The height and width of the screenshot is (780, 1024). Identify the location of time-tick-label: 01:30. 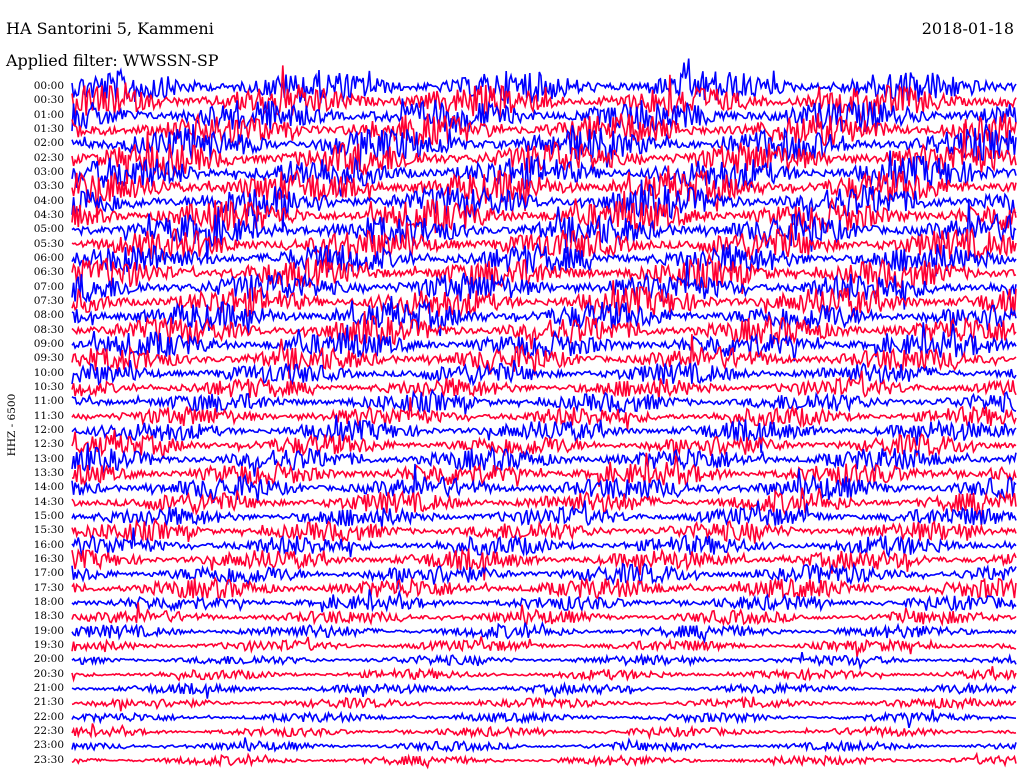
(48, 128).